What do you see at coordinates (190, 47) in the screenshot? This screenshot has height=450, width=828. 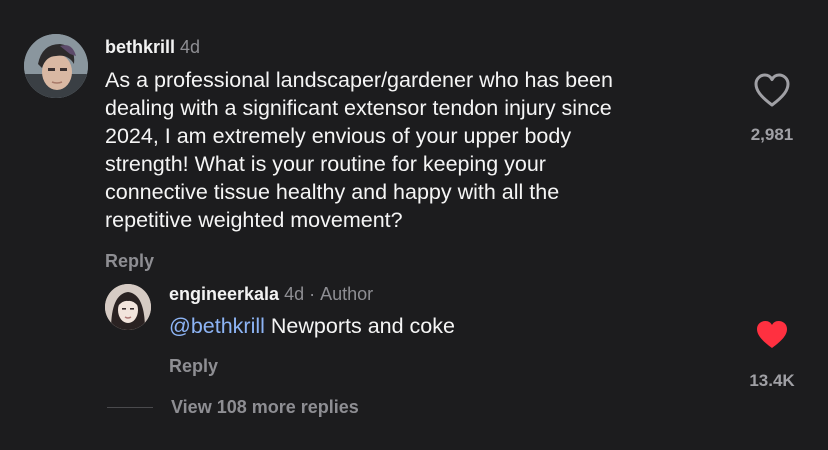 I see `comment-time: 4d` at bounding box center [190, 47].